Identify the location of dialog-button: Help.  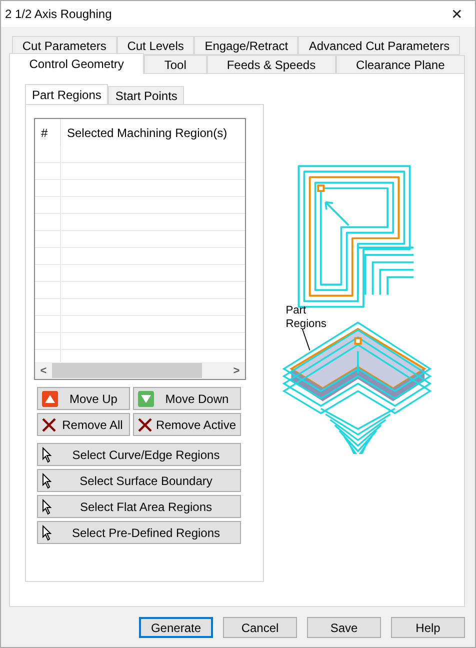
(428, 627).